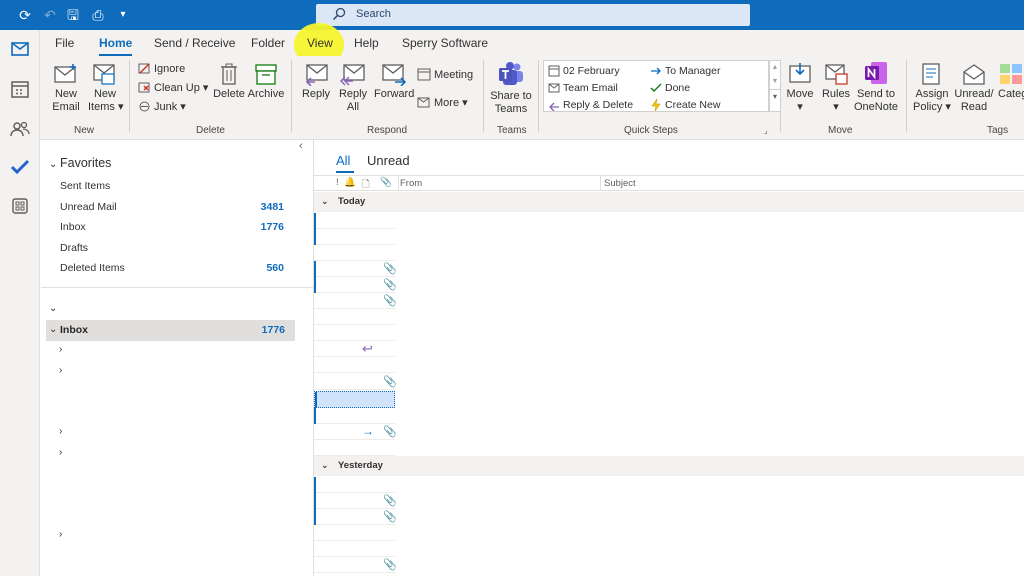 This screenshot has height=576, width=1024. What do you see at coordinates (974, 74) in the screenshot?
I see `envelope-open-icon` at bounding box center [974, 74].